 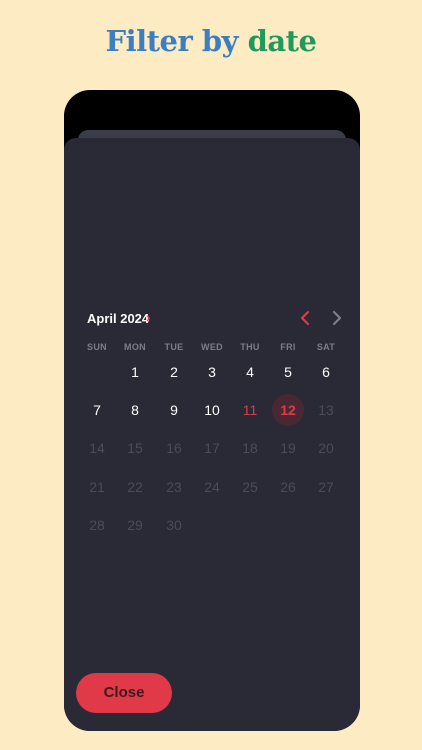 I want to click on day-cell-8: 8, so click(x=135, y=410).